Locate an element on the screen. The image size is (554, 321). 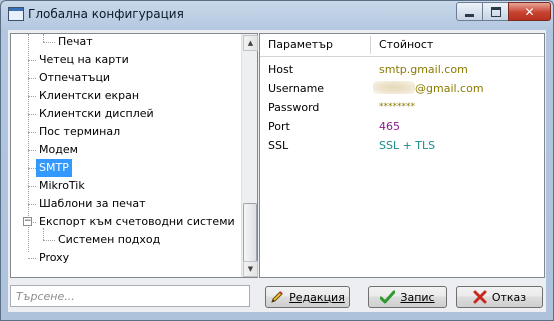
property-value: smtp.gmail.com is located at coordinates (423, 69).